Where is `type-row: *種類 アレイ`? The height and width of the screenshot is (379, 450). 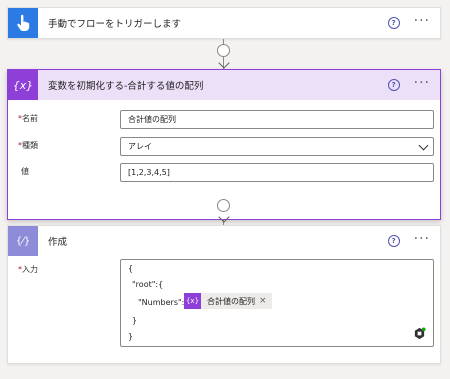
type-row: *種類 アレイ is located at coordinates (224, 147).